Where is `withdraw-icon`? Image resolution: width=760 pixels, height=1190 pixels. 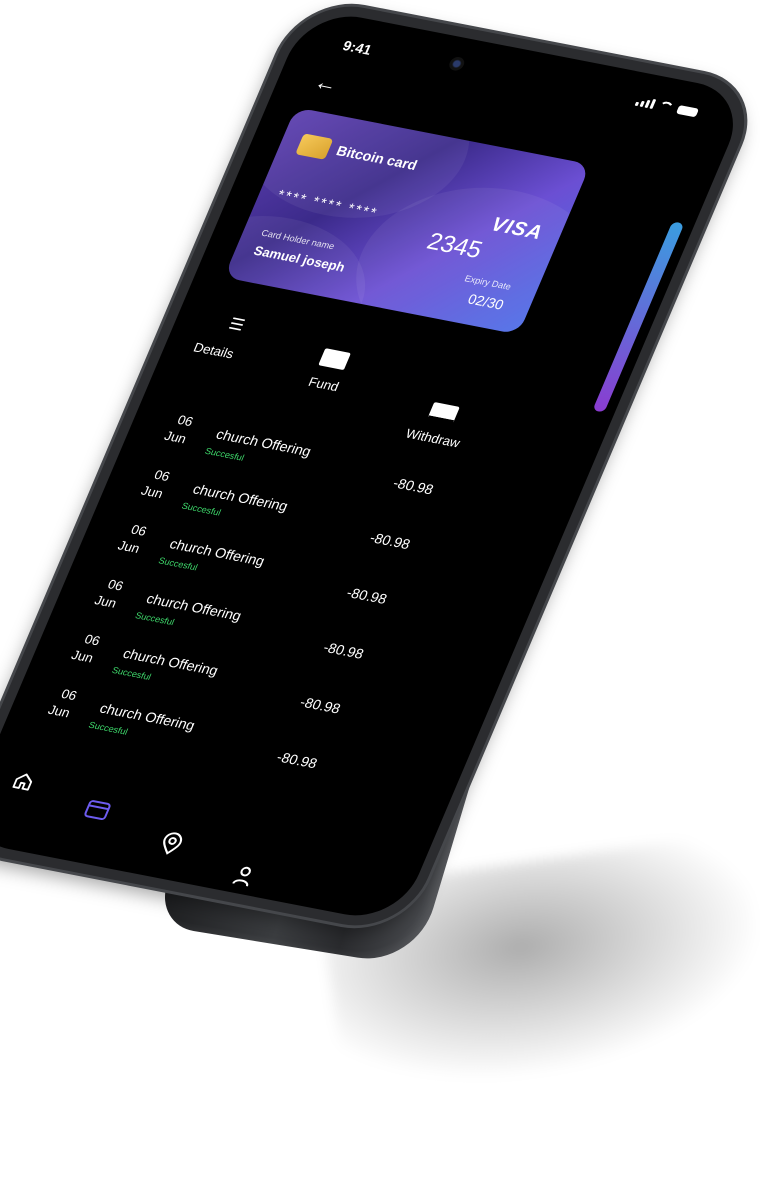
withdraw-icon is located at coordinates (443, 413).